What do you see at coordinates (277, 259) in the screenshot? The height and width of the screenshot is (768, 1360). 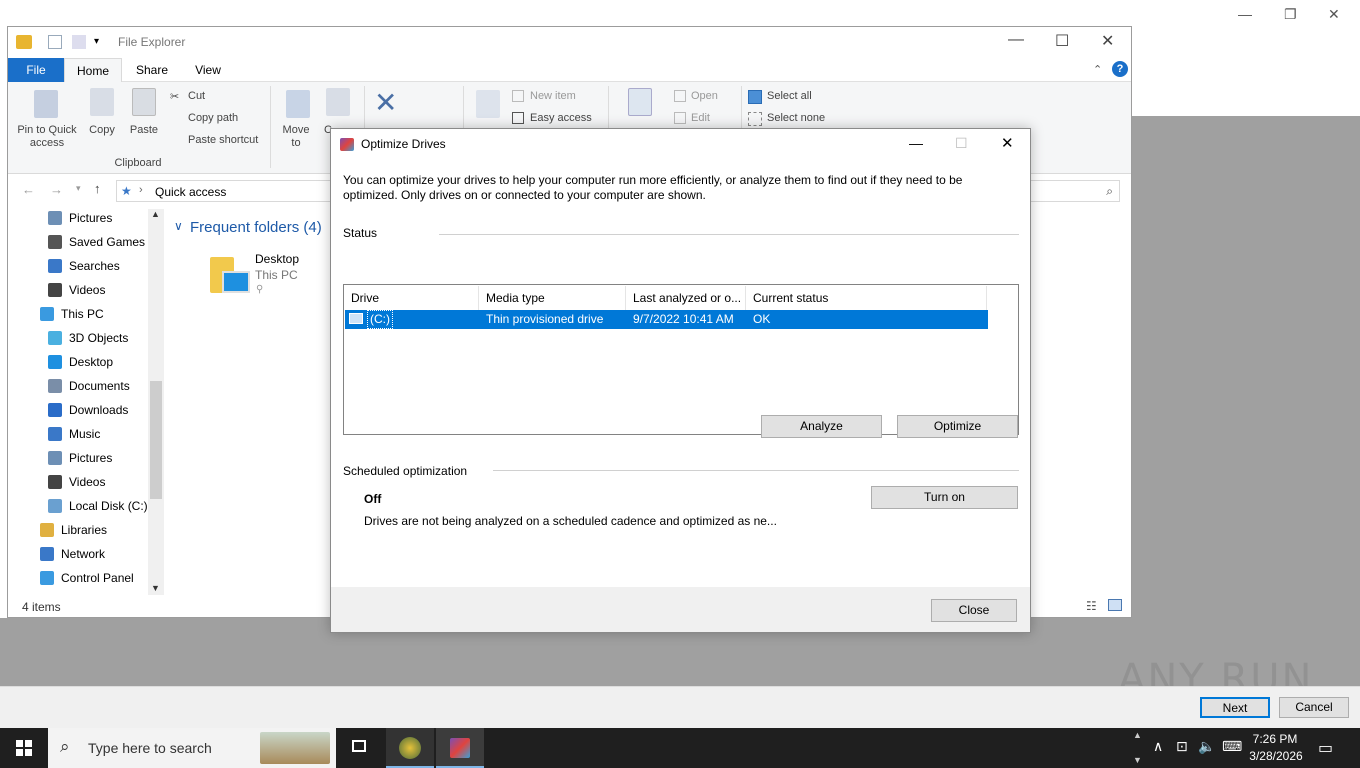 I see `folder-name: Desktop` at bounding box center [277, 259].